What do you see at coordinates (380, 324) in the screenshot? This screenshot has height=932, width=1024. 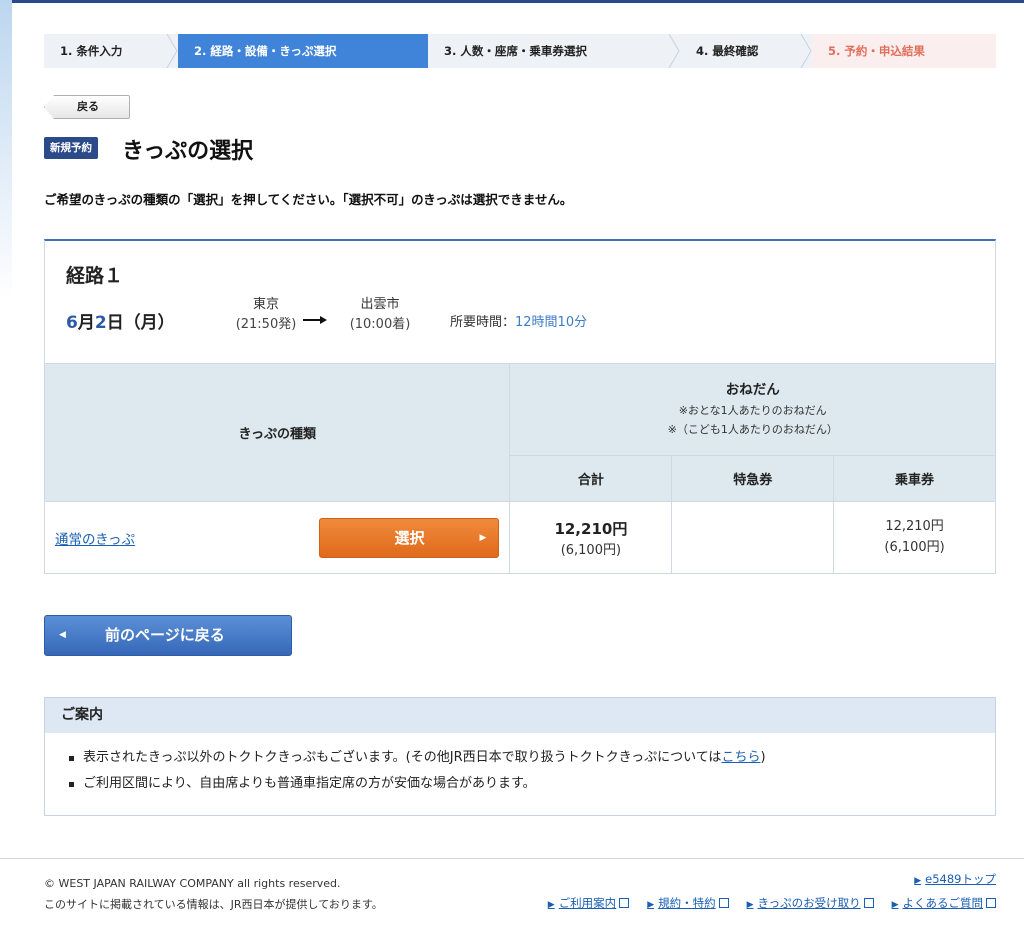 I see `arrival-time: (10:00着)` at bounding box center [380, 324].